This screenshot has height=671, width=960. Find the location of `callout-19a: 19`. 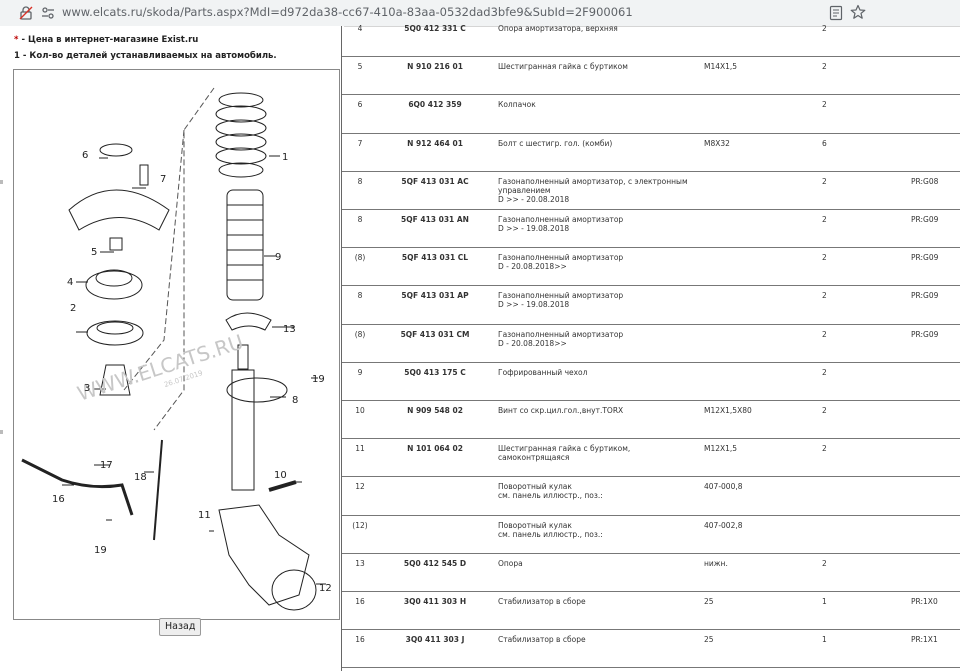

callout-19a: 19 is located at coordinates (318, 379).